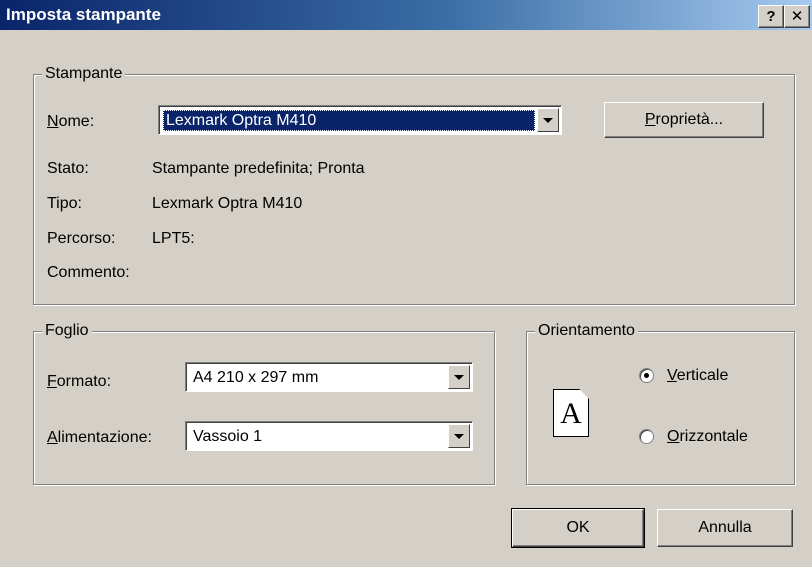 The width and height of the screenshot is (812, 567). Describe the element at coordinates (67, 331) in the screenshot. I see `paper-group-label: Foglio` at that location.